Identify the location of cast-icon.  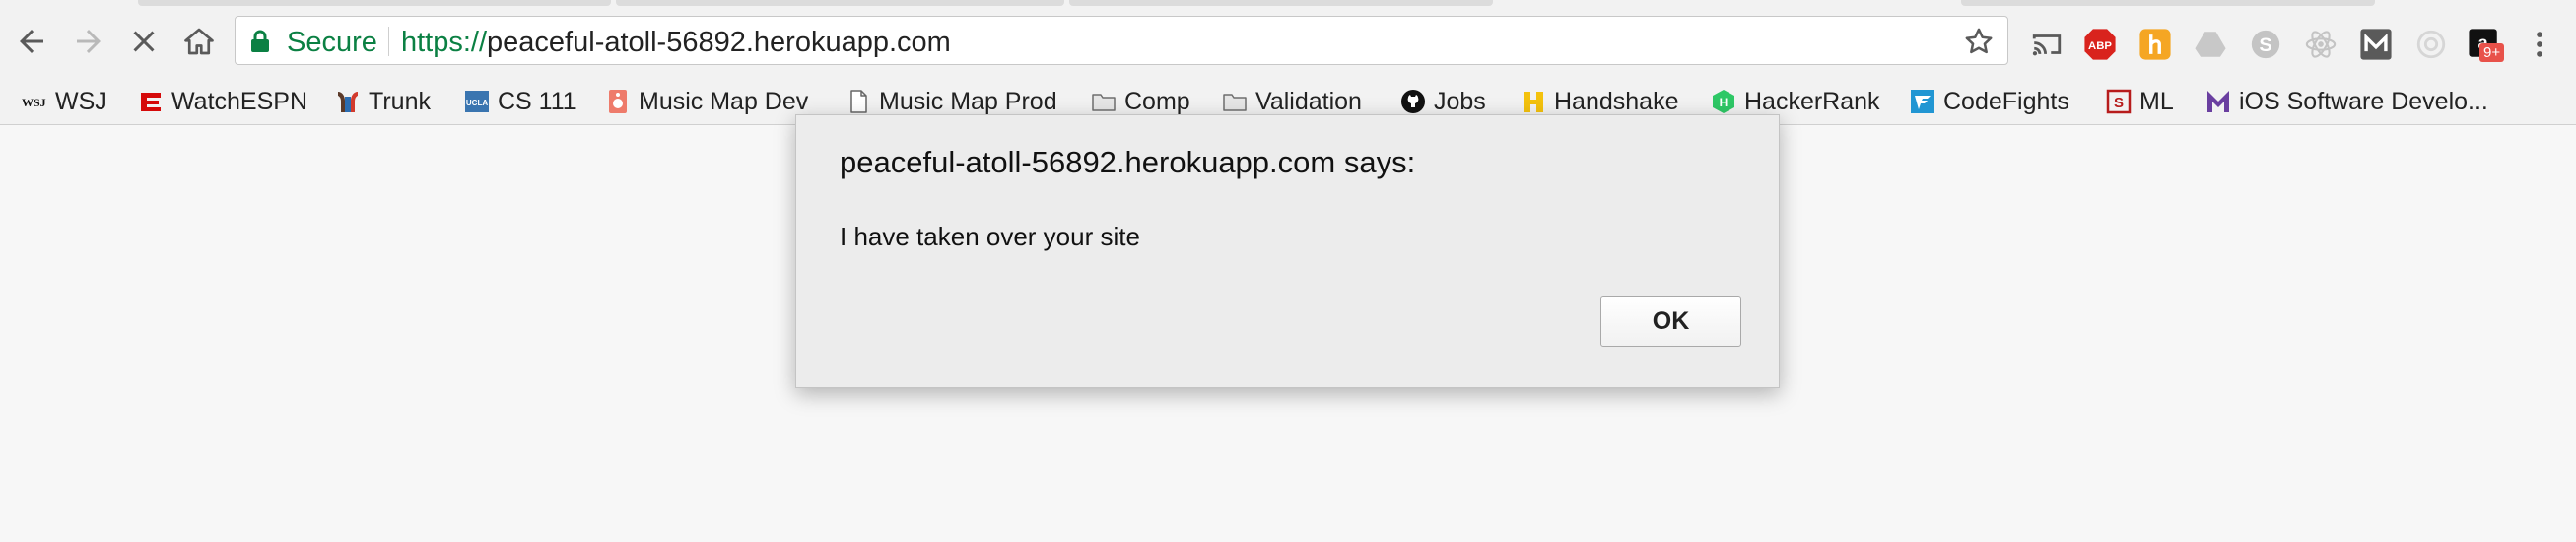
(2047, 45).